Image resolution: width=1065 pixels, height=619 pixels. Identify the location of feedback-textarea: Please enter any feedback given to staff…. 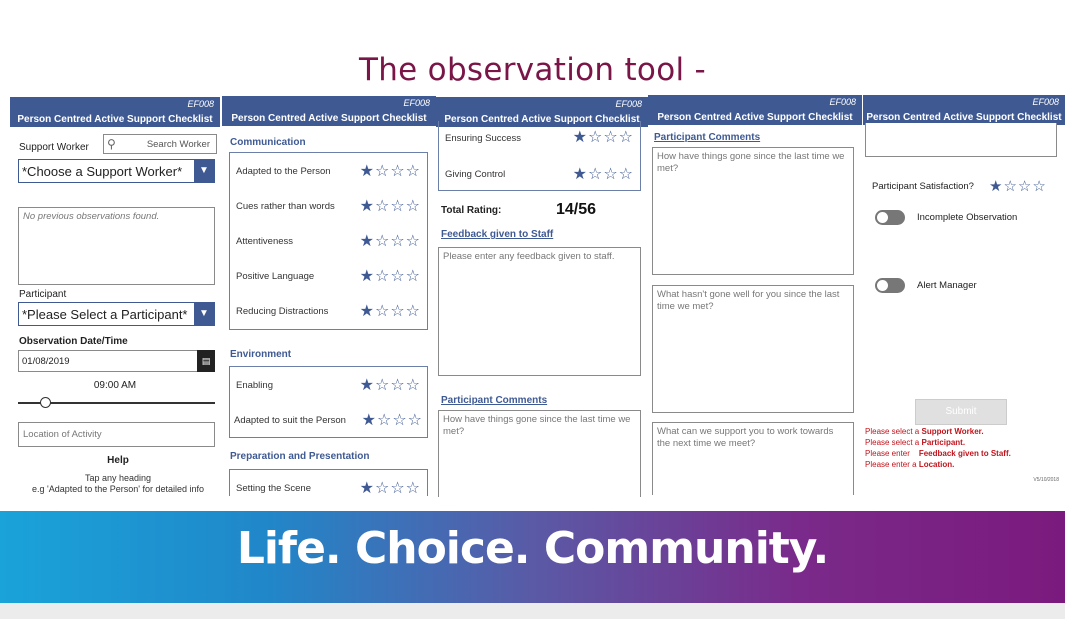
(539, 311).